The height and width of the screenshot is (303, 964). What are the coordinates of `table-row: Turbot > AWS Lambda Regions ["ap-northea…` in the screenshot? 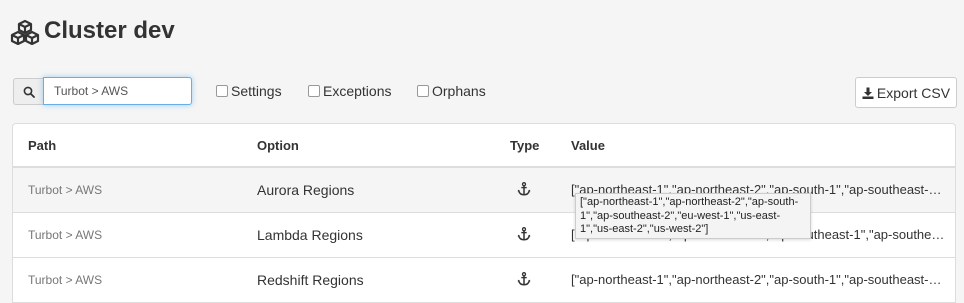 It's located at (484, 235).